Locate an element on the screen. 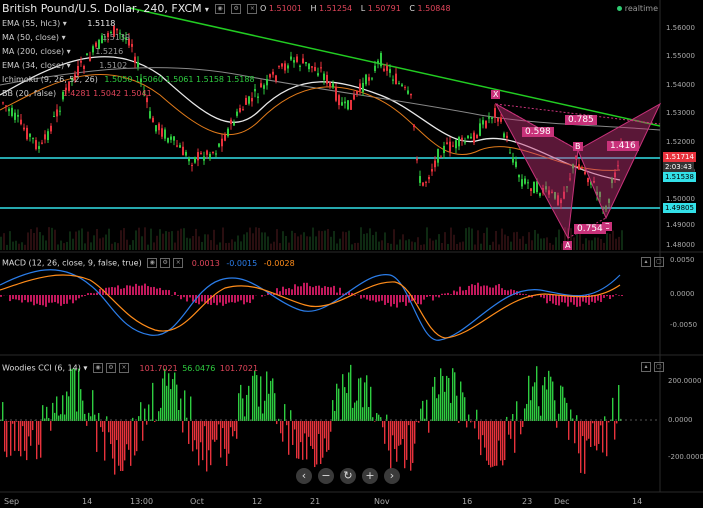  indicator-row: EMA (55, hlc3) ▾ 1.5118 is located at coordinates (58, 23).